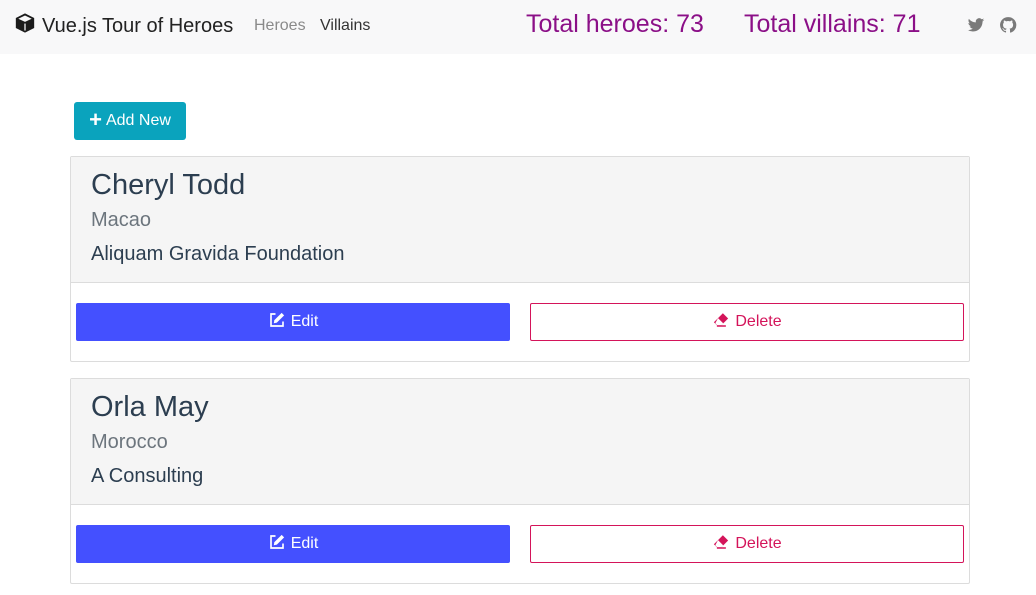 This screenshot has height=595, width=1036. What do you see at coordinates (138, 25) in the screenshot?
I see `brand-title: Vue.js Tour of Heroes` at bounding box center [138, 25].